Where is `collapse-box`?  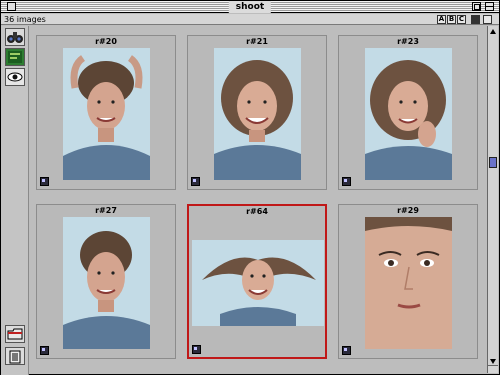
collapse-box is located at coordinates (489, 6).